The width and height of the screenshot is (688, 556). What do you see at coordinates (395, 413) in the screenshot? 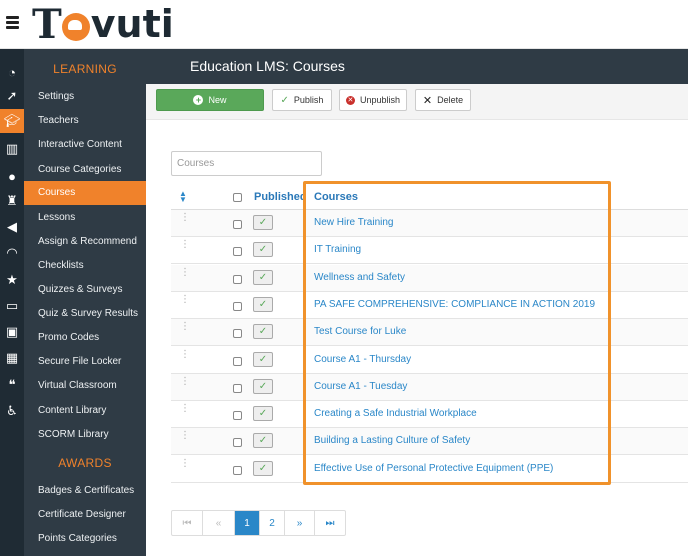
I see `course-title-link: Creating a Safe Industrial Workplace` at bounding box center [395, 413].